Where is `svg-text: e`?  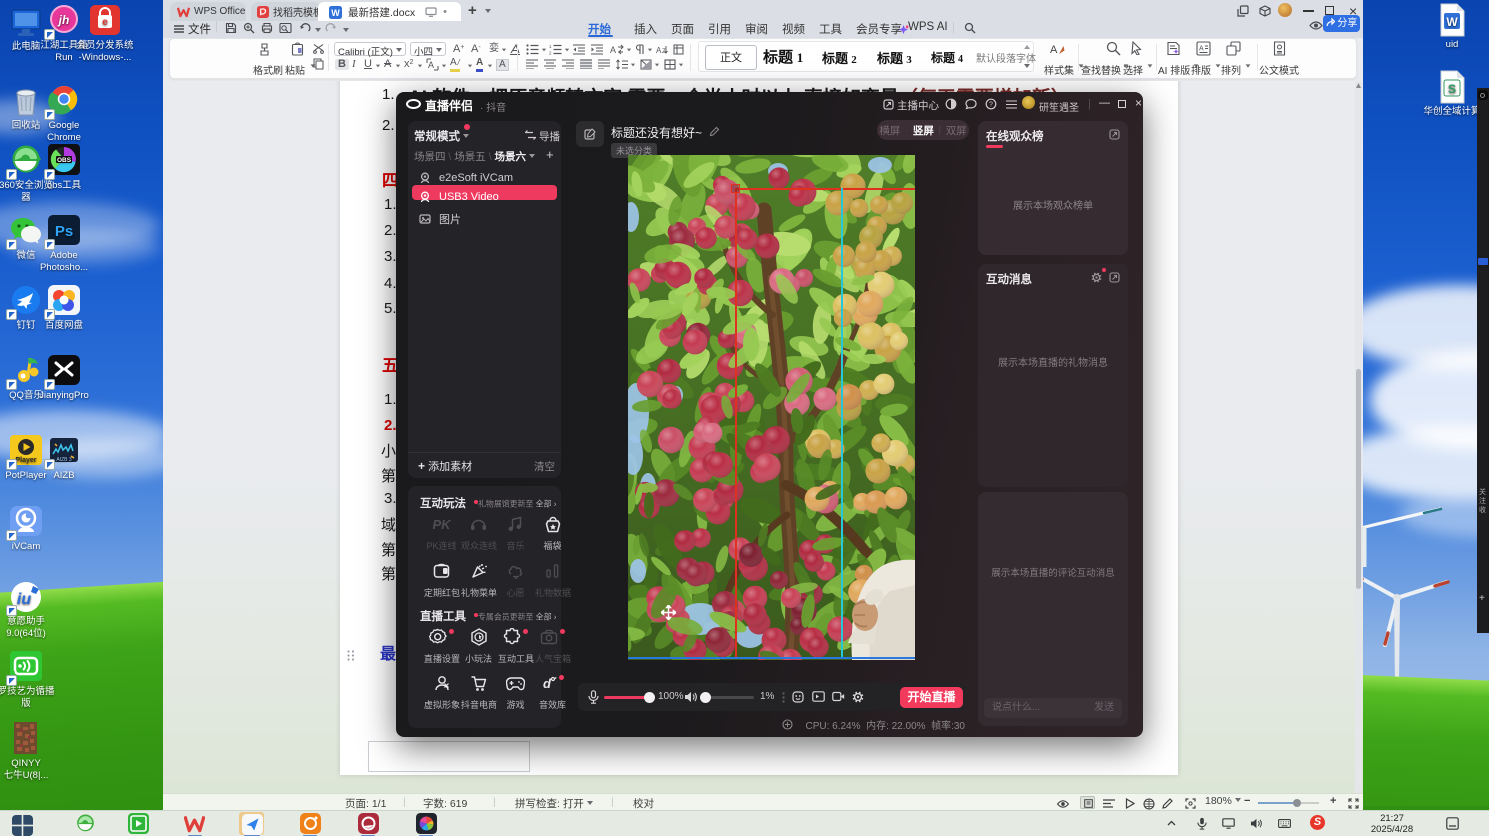
svg-text: e is located at coordinates (105, 22).